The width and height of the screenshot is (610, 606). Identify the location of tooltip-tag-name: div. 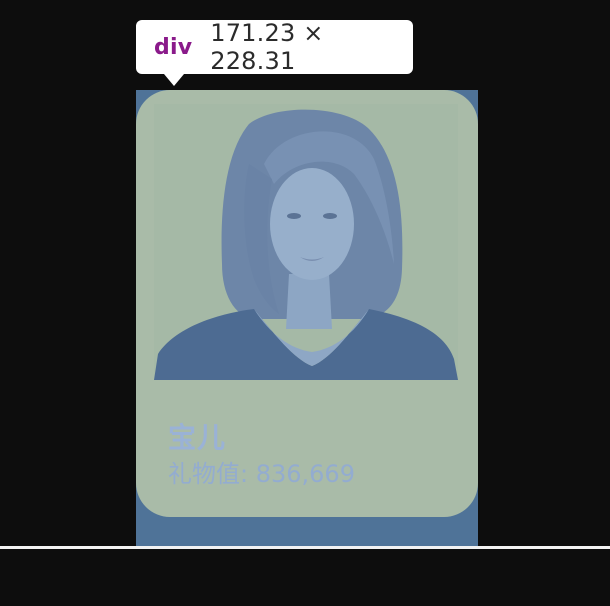
(173, 47).